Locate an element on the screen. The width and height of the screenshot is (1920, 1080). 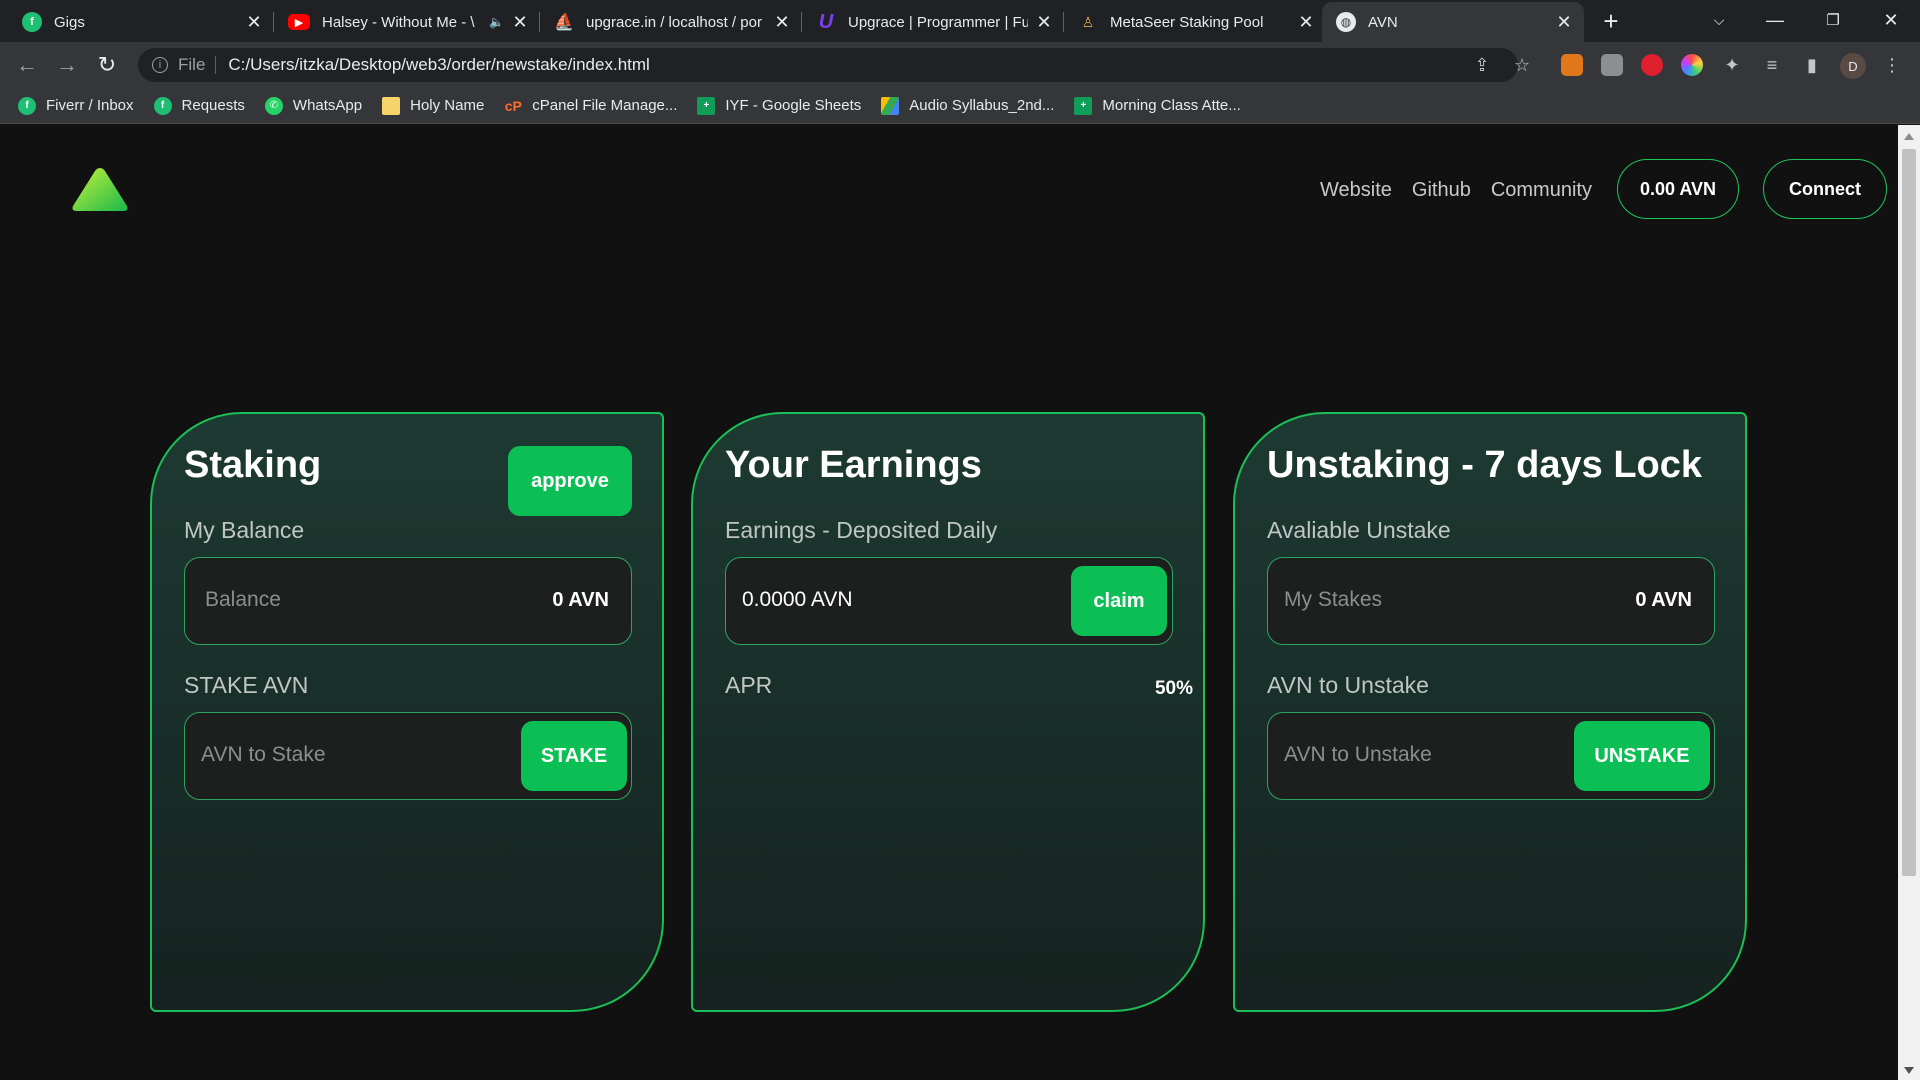
balance-heading: My Balance is located at coordinates (244, 530).